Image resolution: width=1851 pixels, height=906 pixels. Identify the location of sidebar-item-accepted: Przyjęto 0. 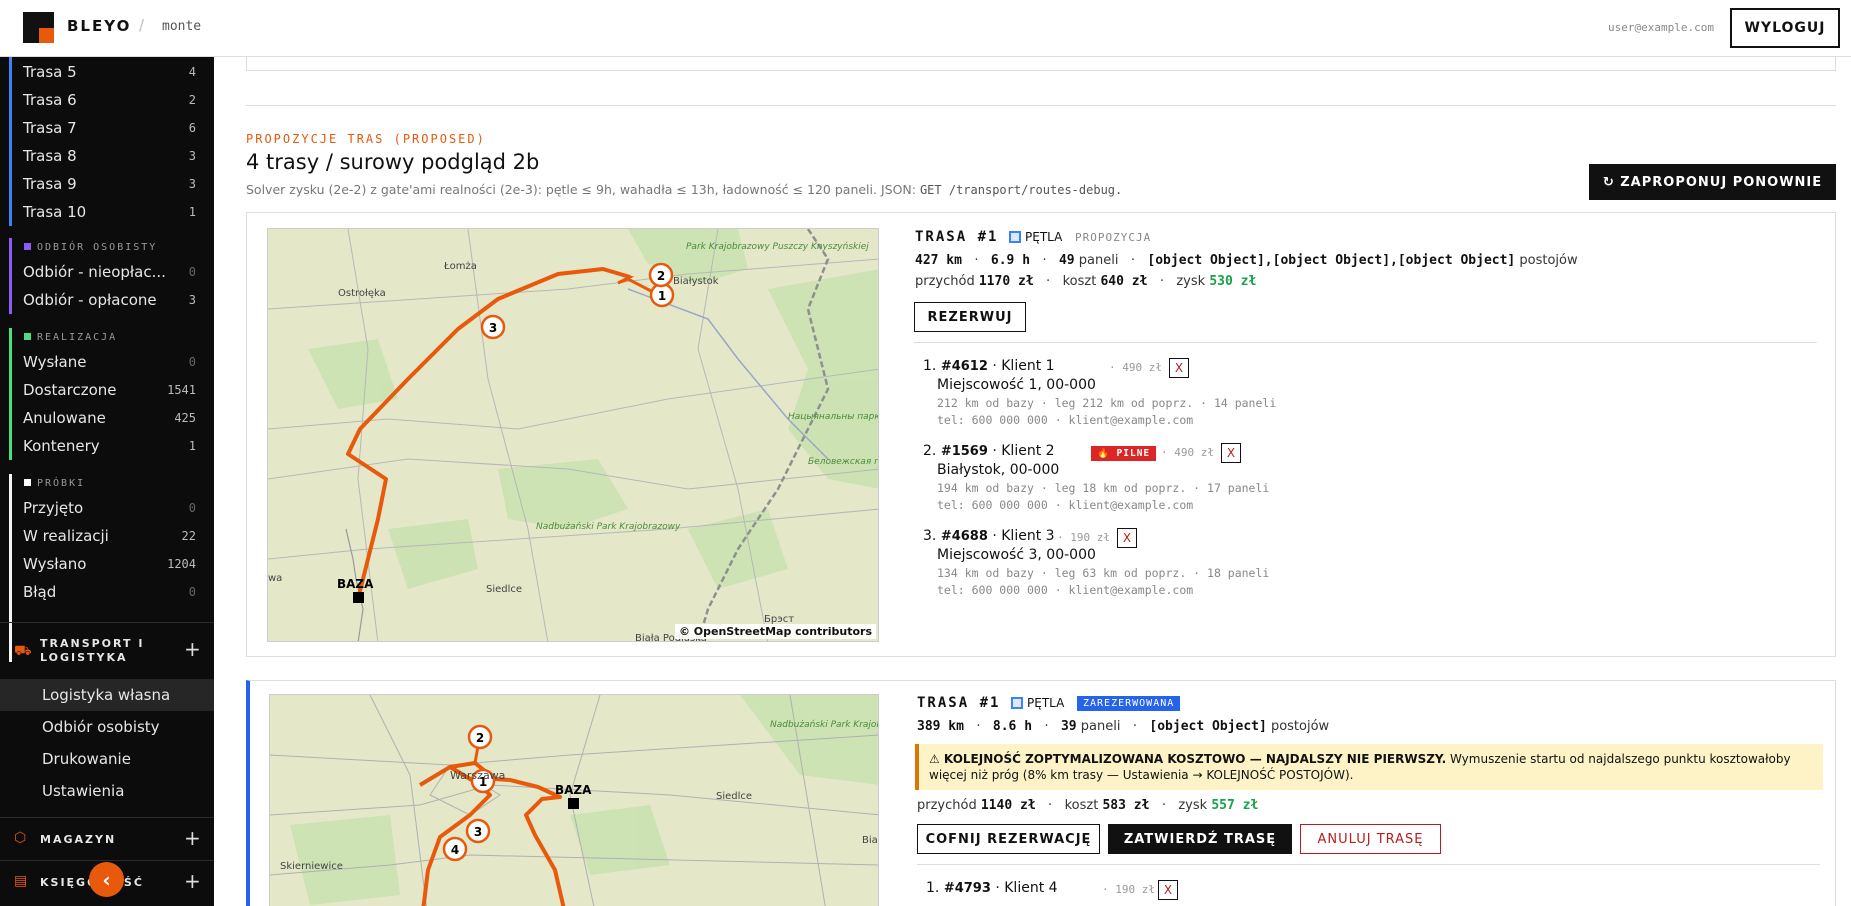
(107, 509).